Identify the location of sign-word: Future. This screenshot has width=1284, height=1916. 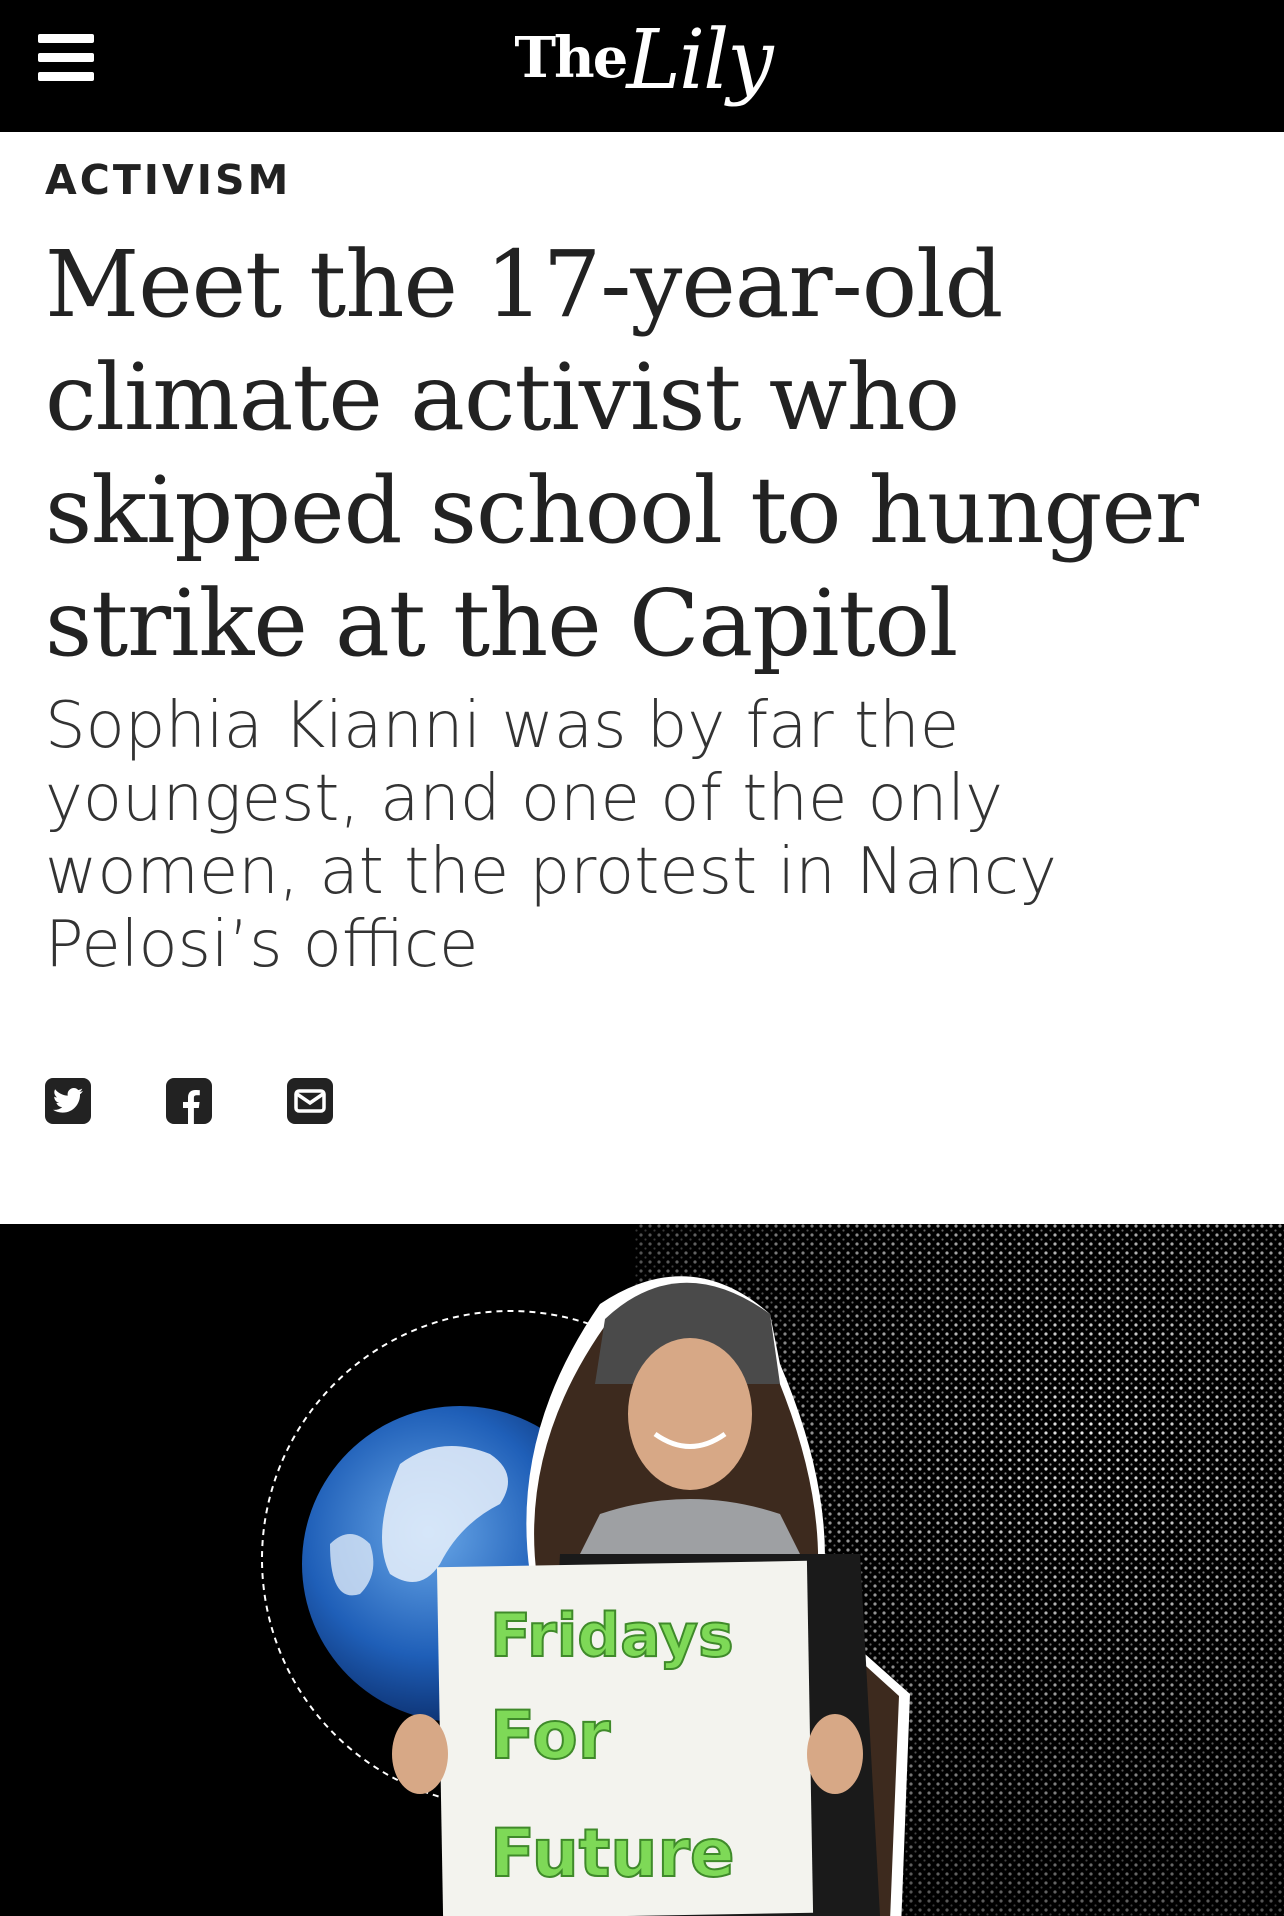
(612, 1853).